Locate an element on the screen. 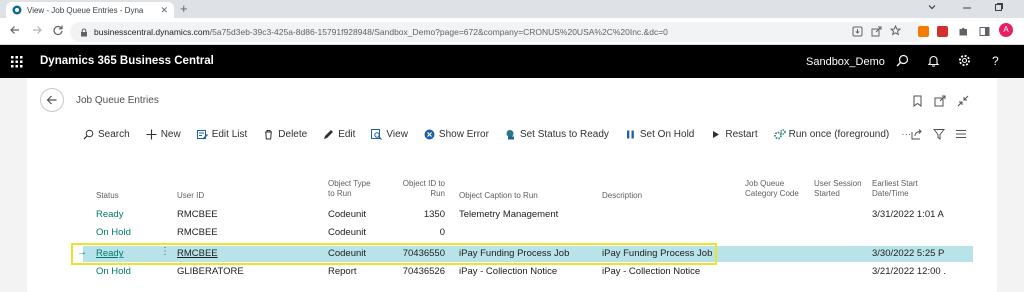 The height and width of the screenshot is (292, 1024). restart-action: Restart is located at coordinates (734, 134).